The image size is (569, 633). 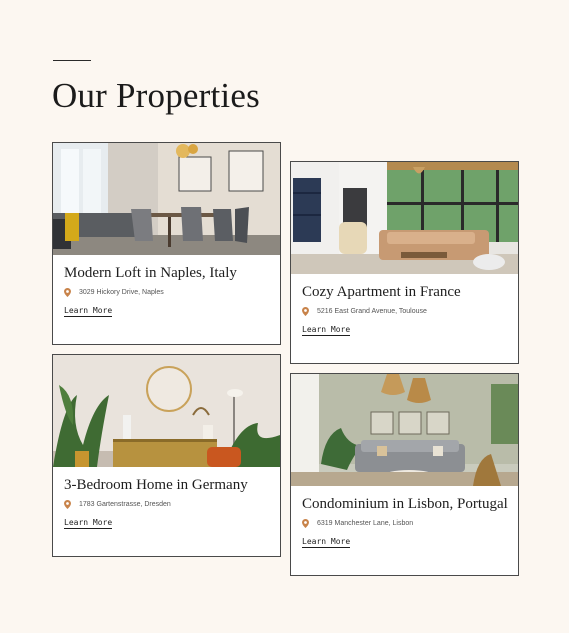 I want to click on section-divider, so click(x=72, y=60).